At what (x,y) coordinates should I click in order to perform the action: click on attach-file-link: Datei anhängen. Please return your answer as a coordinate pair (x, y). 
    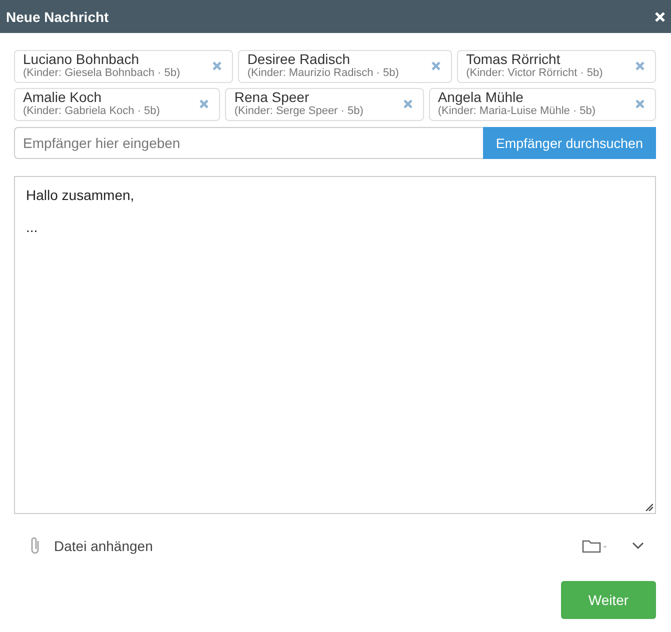
    Looking at the image, I should click on (318, 546).